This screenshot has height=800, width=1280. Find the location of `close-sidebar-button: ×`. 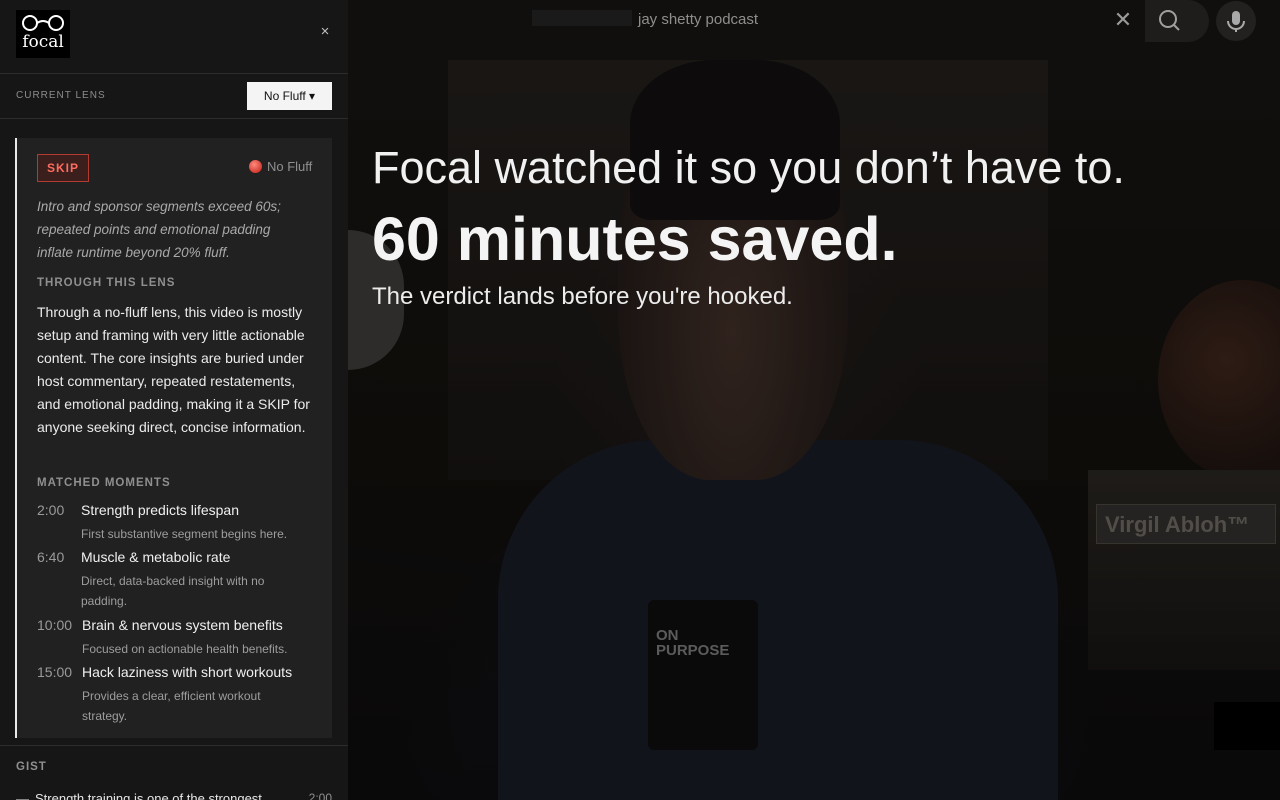

close-sidebar-button: × is located at coordinates (325, 33).